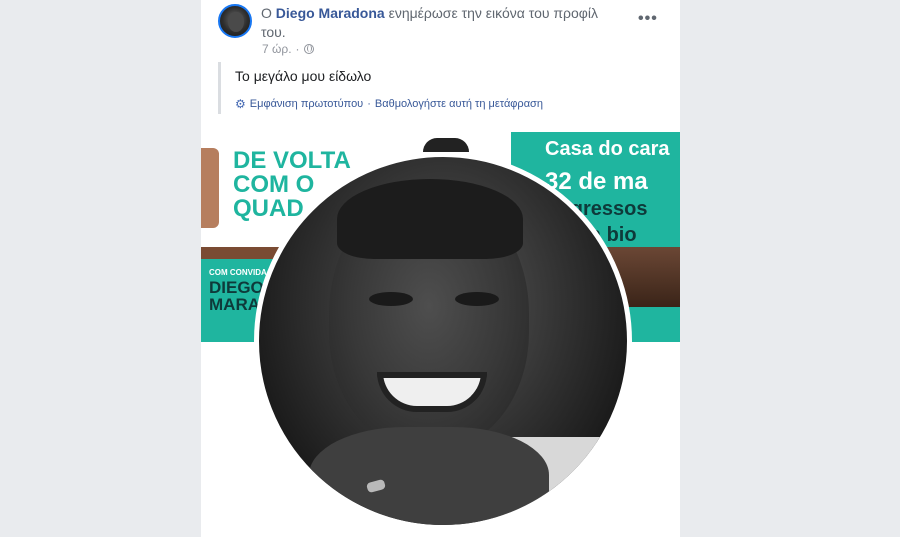 This screenshot has width=900, height=537. What do you see at coordinates (238, 272) in the screenshot?
I see `cover-guest-label: COM CONVIDA` at bounding box center [238, 272].